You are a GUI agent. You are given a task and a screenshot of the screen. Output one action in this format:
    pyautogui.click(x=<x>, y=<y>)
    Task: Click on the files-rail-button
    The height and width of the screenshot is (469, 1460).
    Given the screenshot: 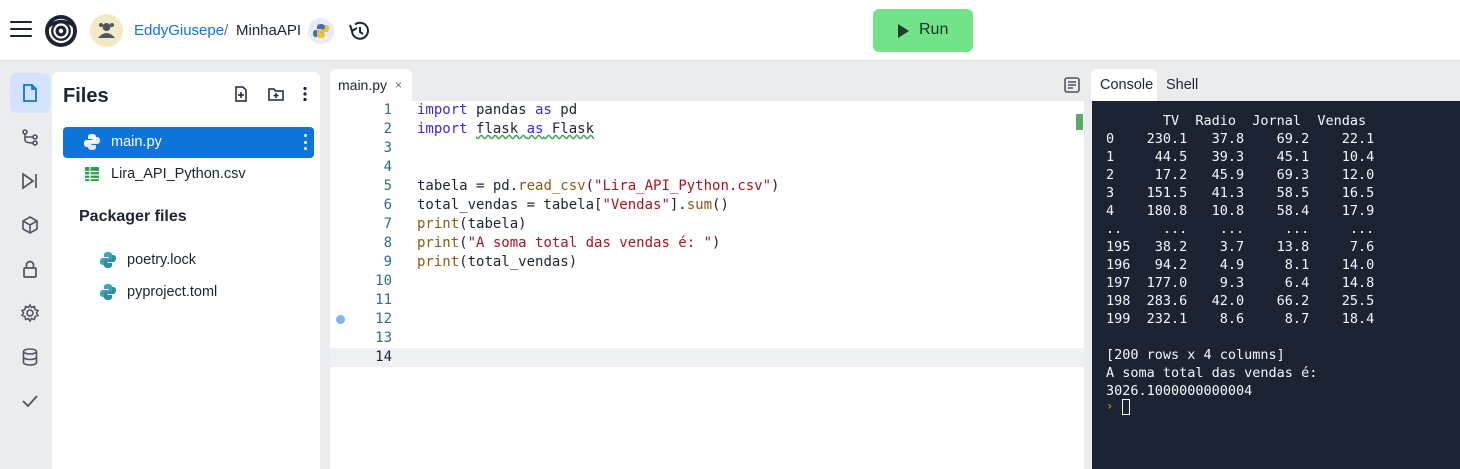 What is the action you would take?
    pyautogui.click(x=30, y=93)
    